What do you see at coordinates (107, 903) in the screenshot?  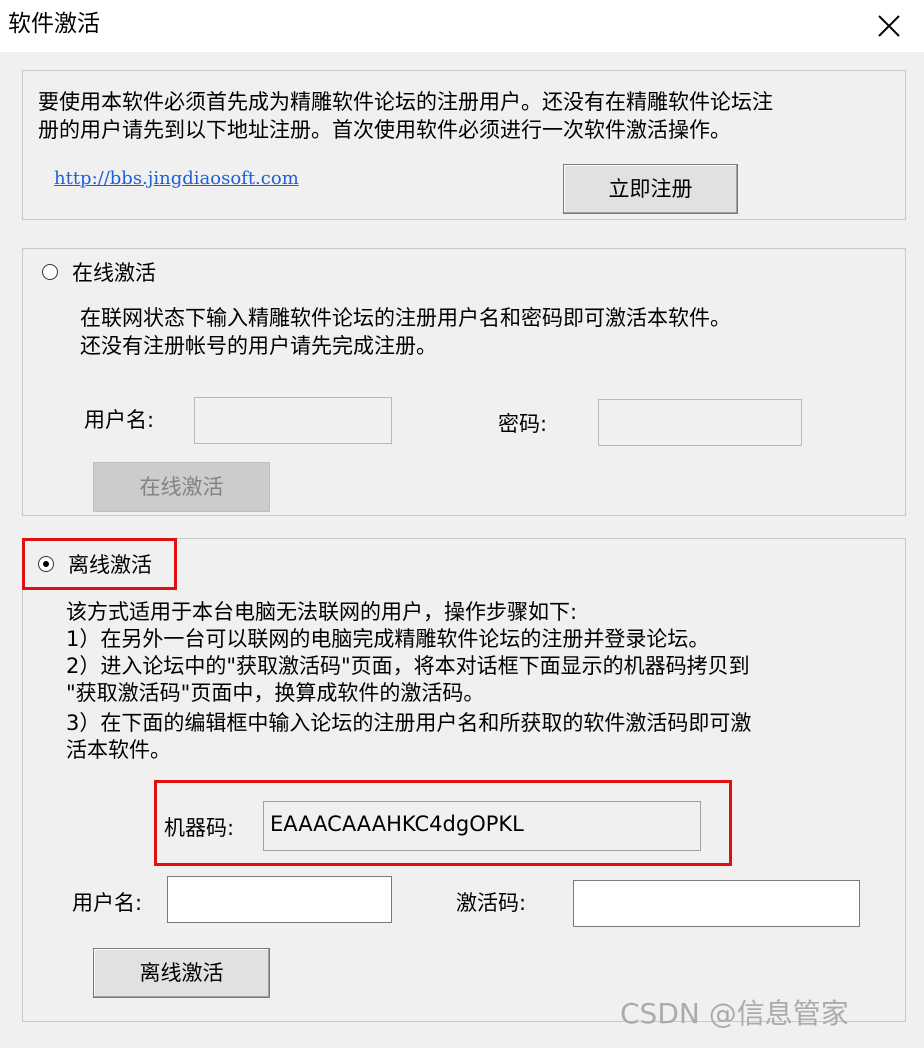 I see `offline-username-label: 用户名:` at bounding box center [107, 903].